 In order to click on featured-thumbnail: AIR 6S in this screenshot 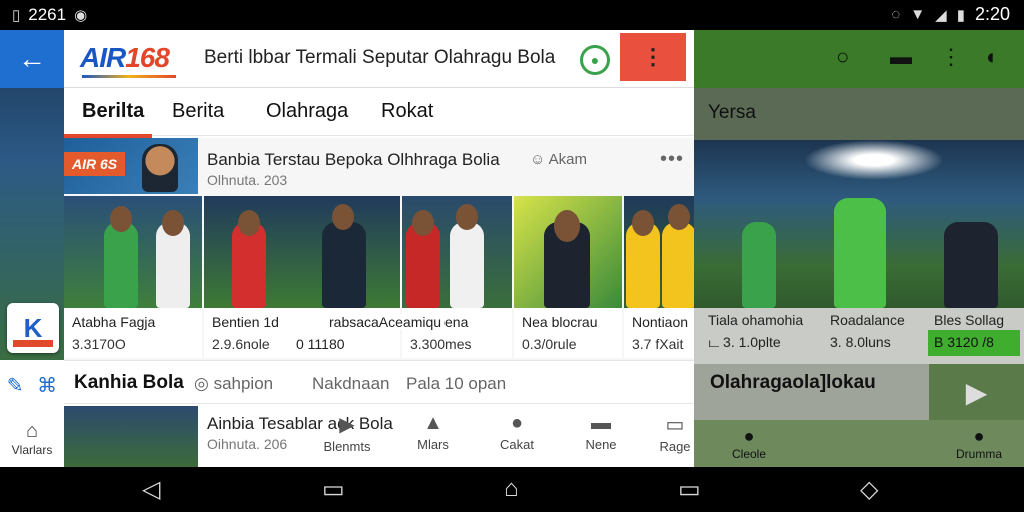, I will do `click(131, 166)`.